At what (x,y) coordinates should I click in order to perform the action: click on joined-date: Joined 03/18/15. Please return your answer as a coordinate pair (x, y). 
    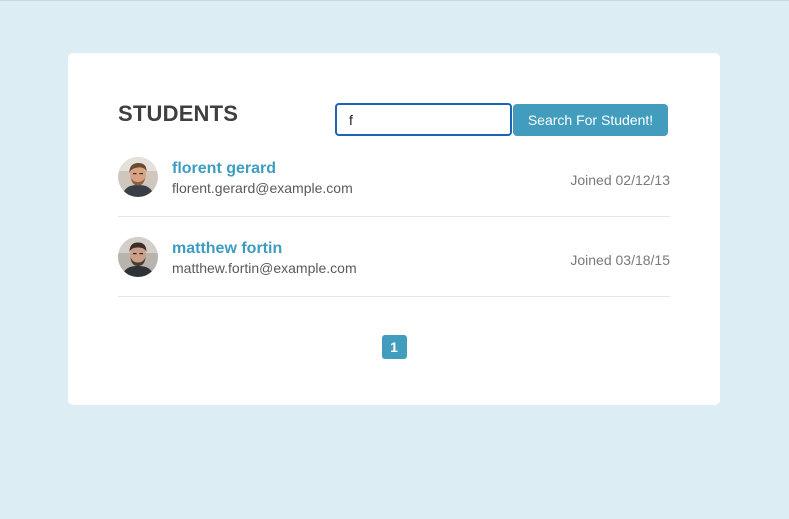
    Looking at the image, I should click on (620, 260).